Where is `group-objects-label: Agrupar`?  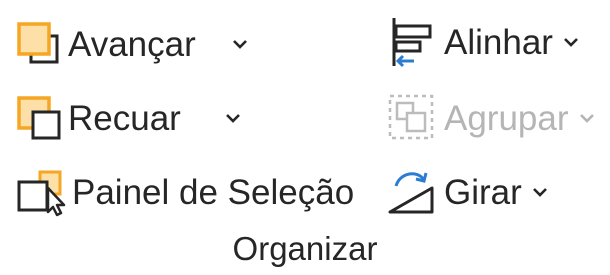
group-objects-label: Agrupar is located at coordinates (506, 118).